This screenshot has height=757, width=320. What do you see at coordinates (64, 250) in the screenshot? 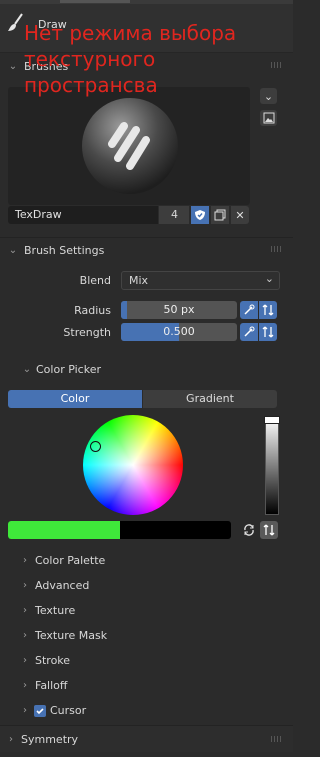
I see `brush-settings-title: Brush Settings` at bounding box center [64, 250].